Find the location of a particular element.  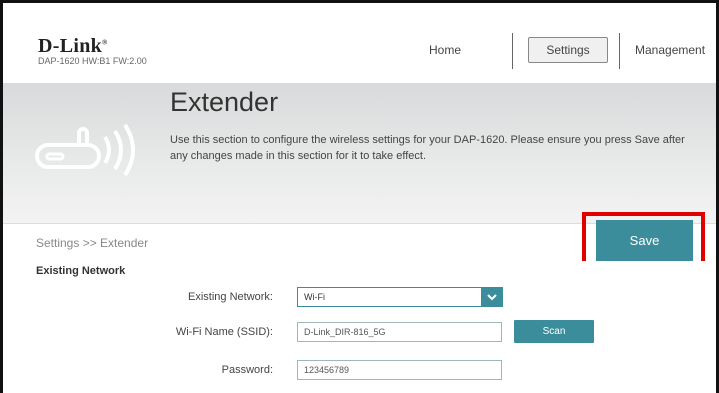

save-button: Save is located at coordinates (644, 240).